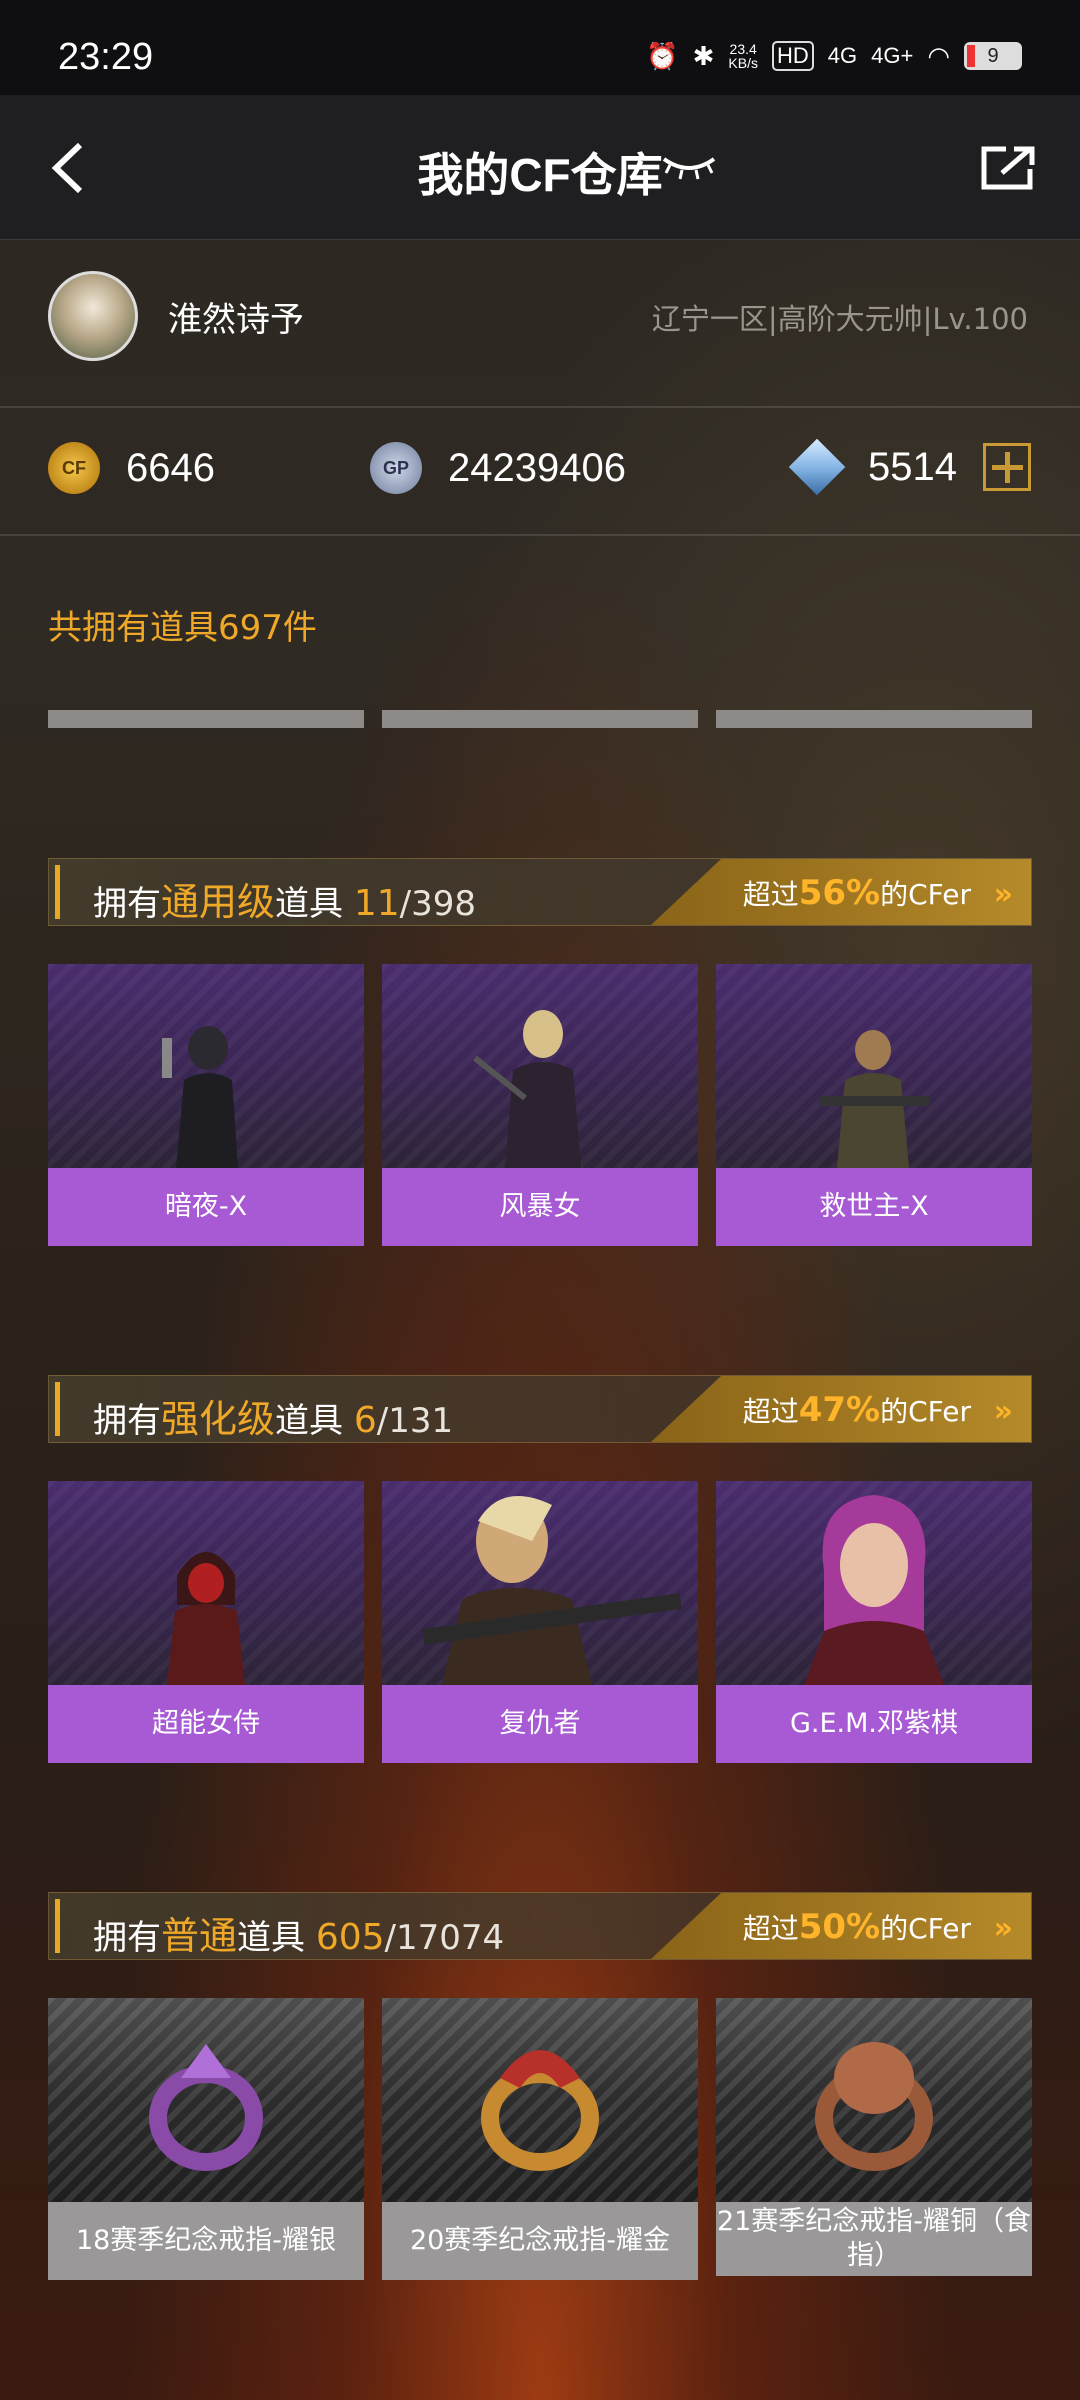 This screenshot has width=1080, height=2400. I want to click on item-card: G.E.M.邓紫棋, so click(874, 1622).